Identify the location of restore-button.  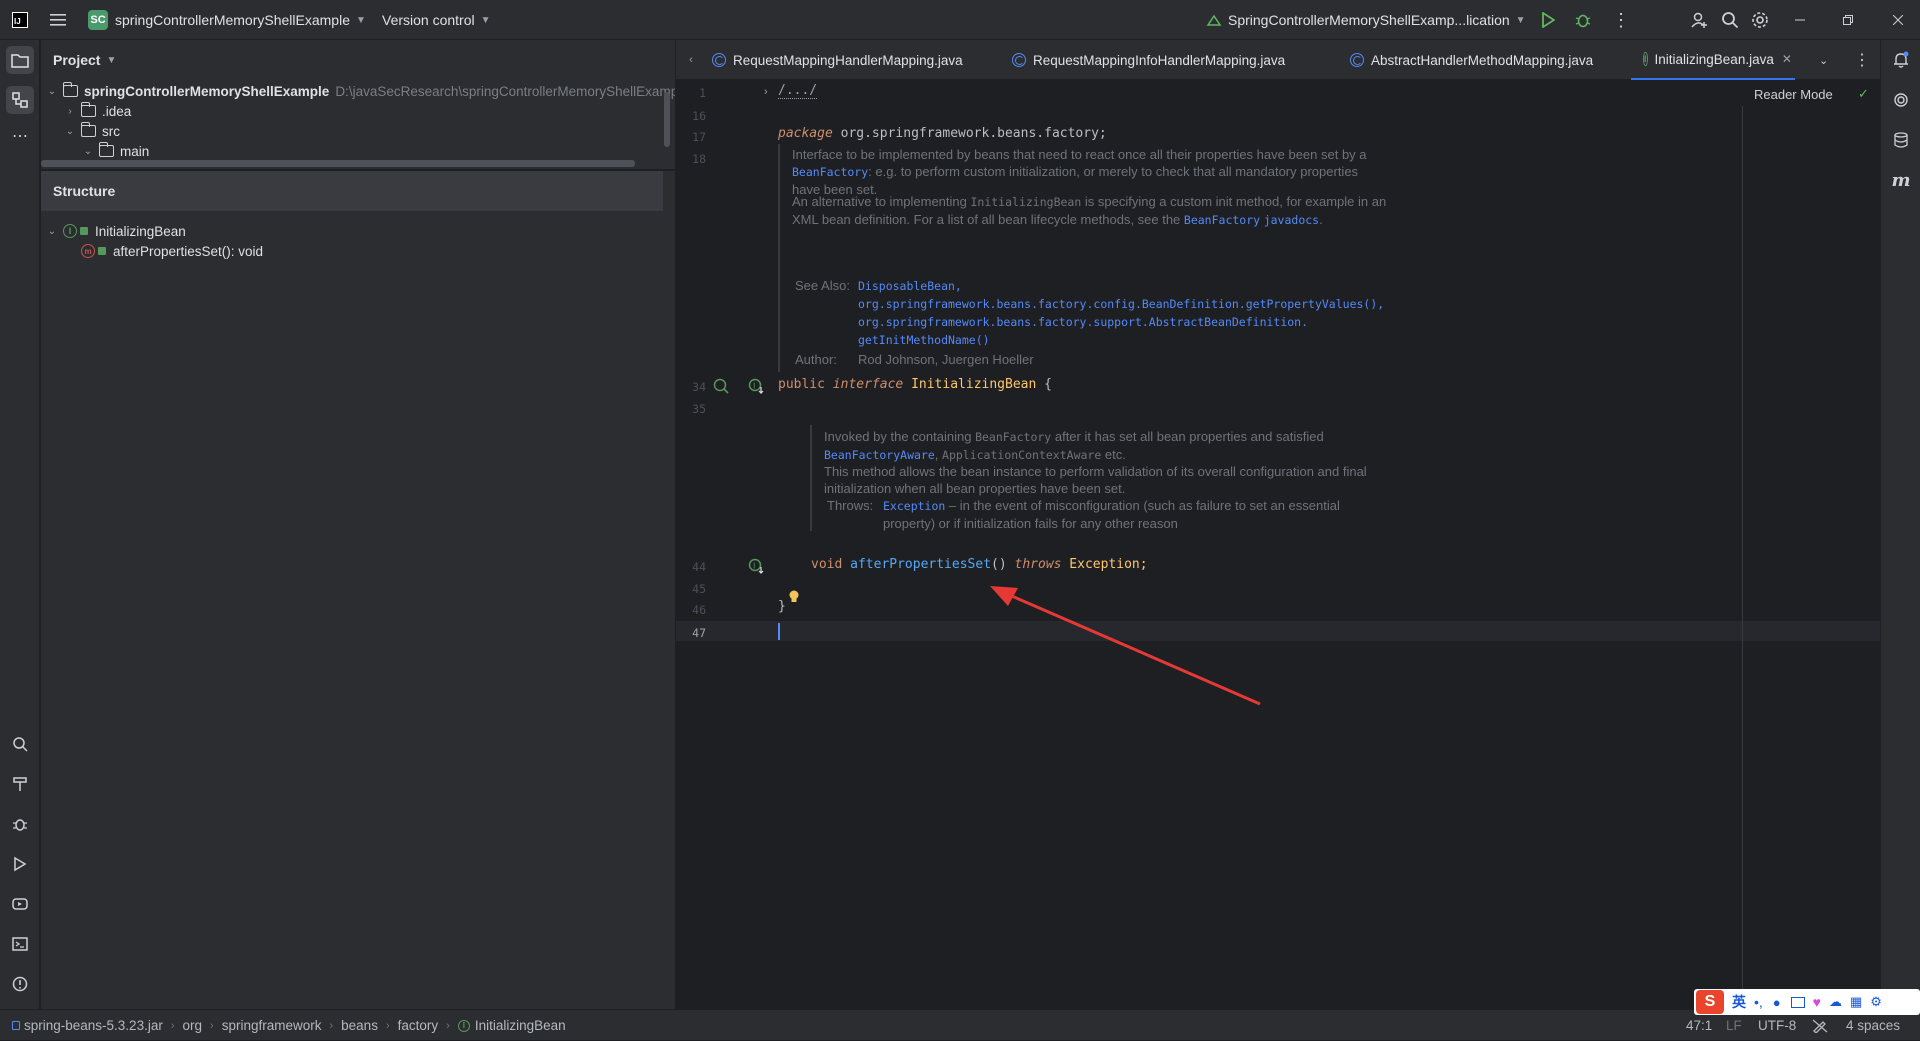
(1848, 20).